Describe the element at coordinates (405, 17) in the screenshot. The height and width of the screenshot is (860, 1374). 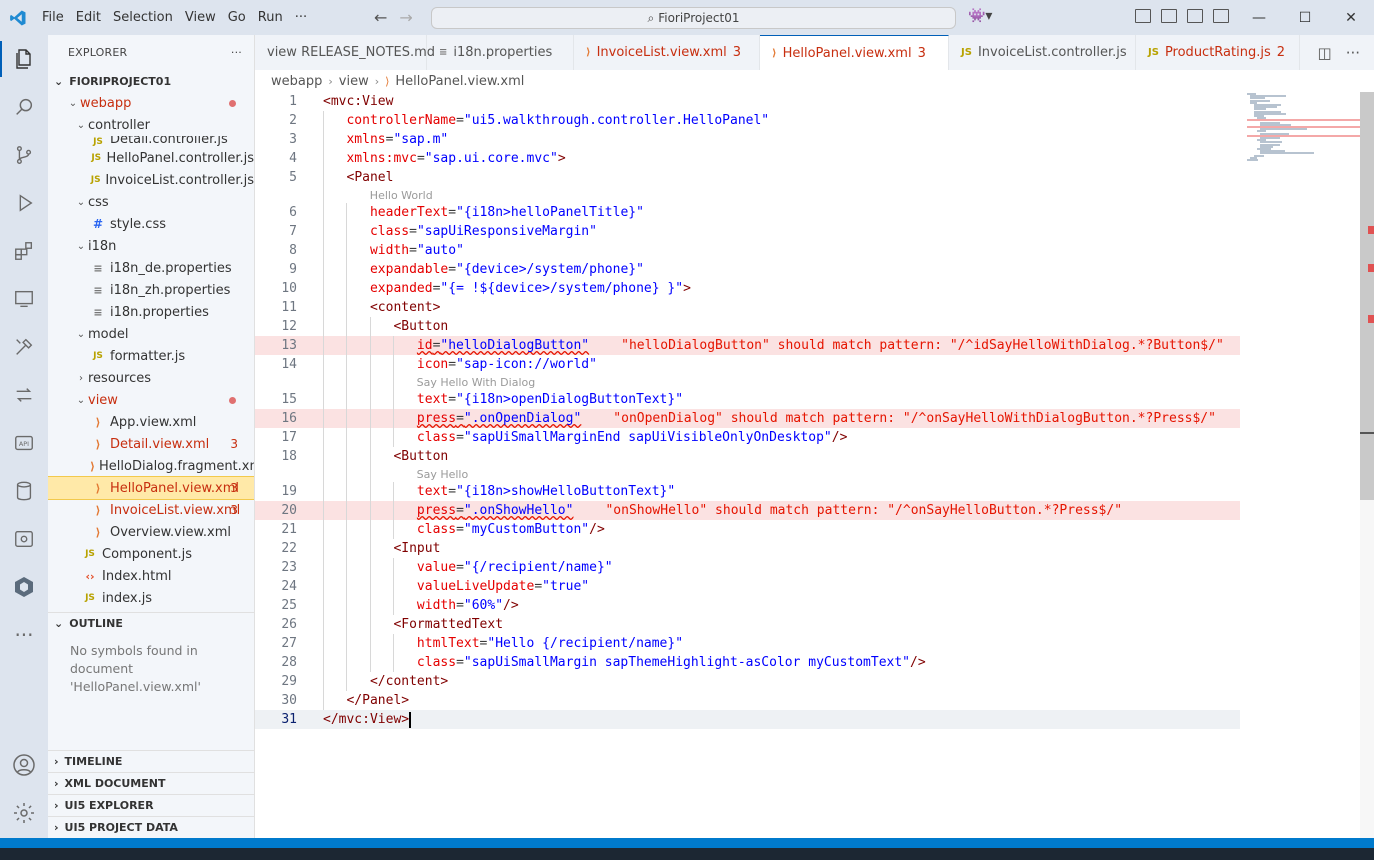
I see `forward-arrow-icon: →` at that location.